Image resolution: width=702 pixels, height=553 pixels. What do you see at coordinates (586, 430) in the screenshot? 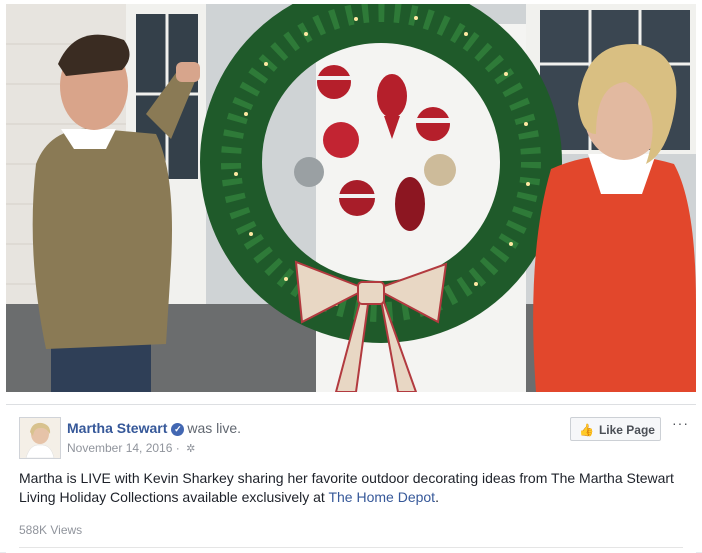
I see `thumbs-up-icon: 👍` at bounding box center [586, 430].